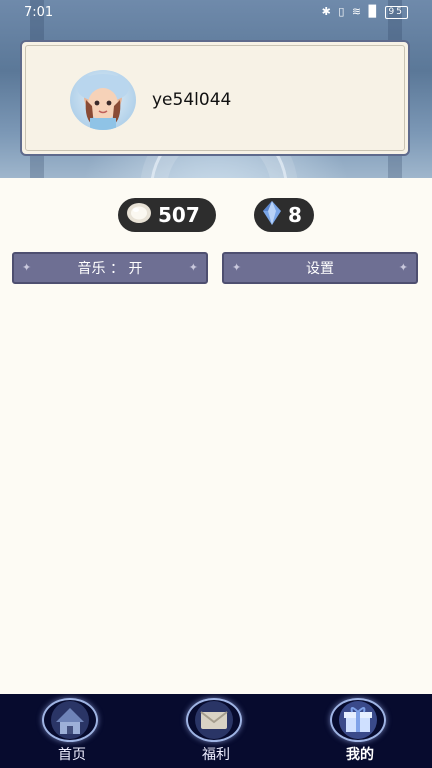  What do you see at coordinates (350, 11) in the screenshot?
I see `status-indicator-icons: ✱ ▯ ≋ ▉` at bounding box center [350, 11].